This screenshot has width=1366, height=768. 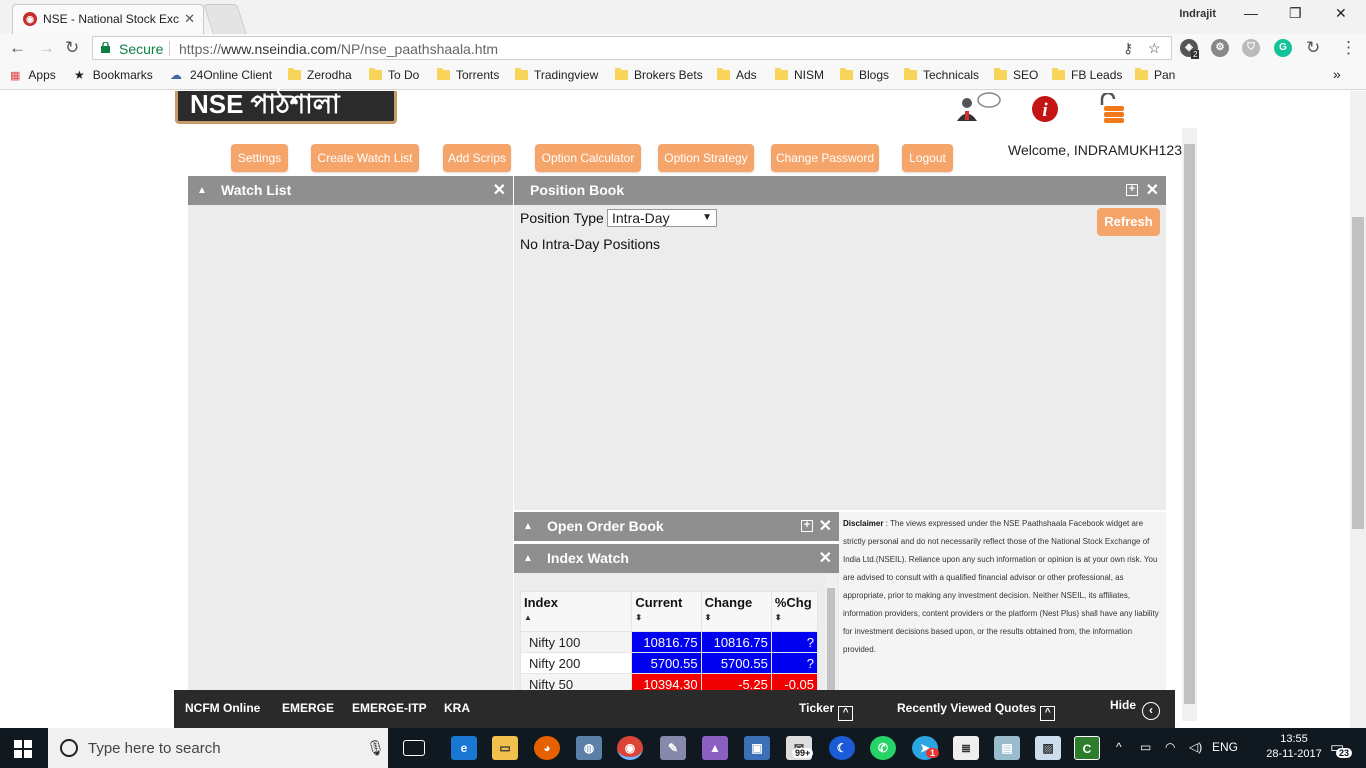 I want to click on link-emerge-itp: EMERGE-ITP, so click(x=389, y=708).